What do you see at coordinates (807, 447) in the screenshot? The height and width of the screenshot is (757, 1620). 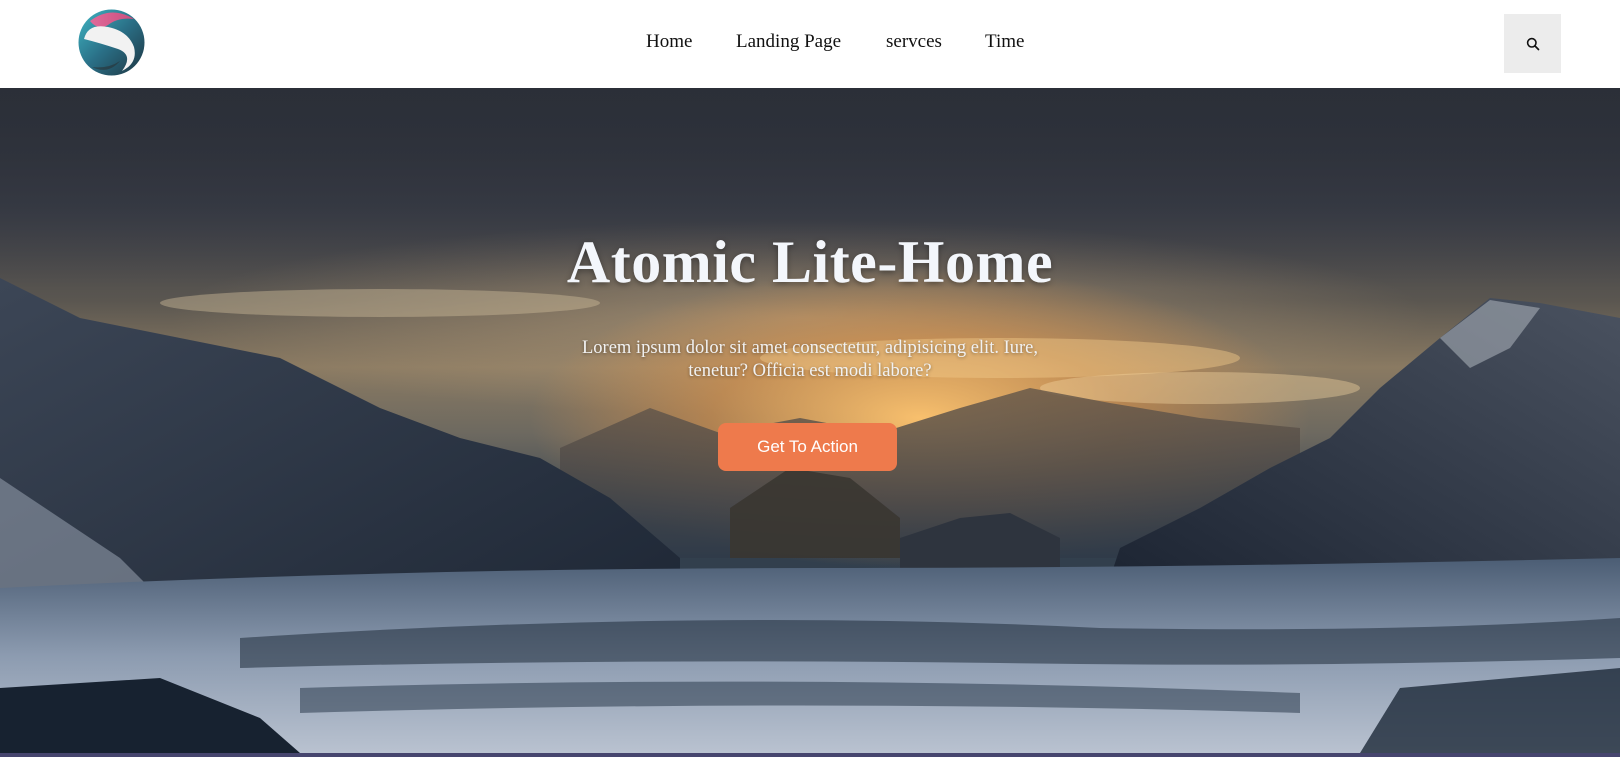 I see `get-to-action-button: Get To Action` at bounding box center [807, 447].